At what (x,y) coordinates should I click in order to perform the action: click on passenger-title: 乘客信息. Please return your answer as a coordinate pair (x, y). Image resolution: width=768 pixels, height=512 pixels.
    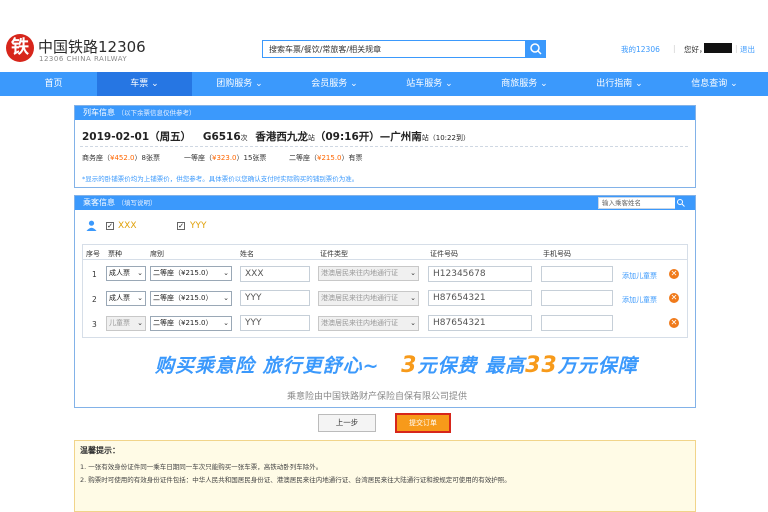
    Looking at the image, I should click on (99, 202).